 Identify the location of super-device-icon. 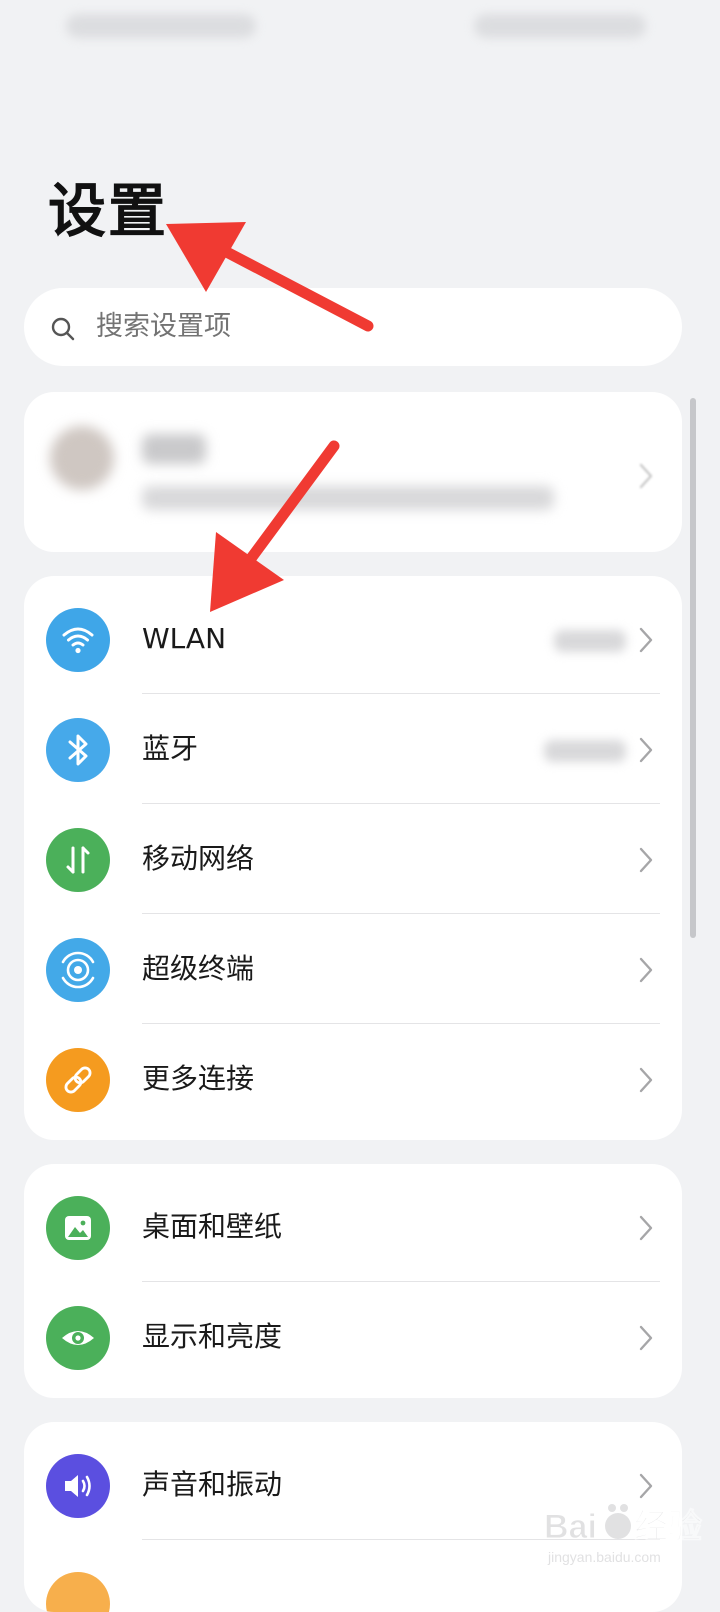
(78, 970).